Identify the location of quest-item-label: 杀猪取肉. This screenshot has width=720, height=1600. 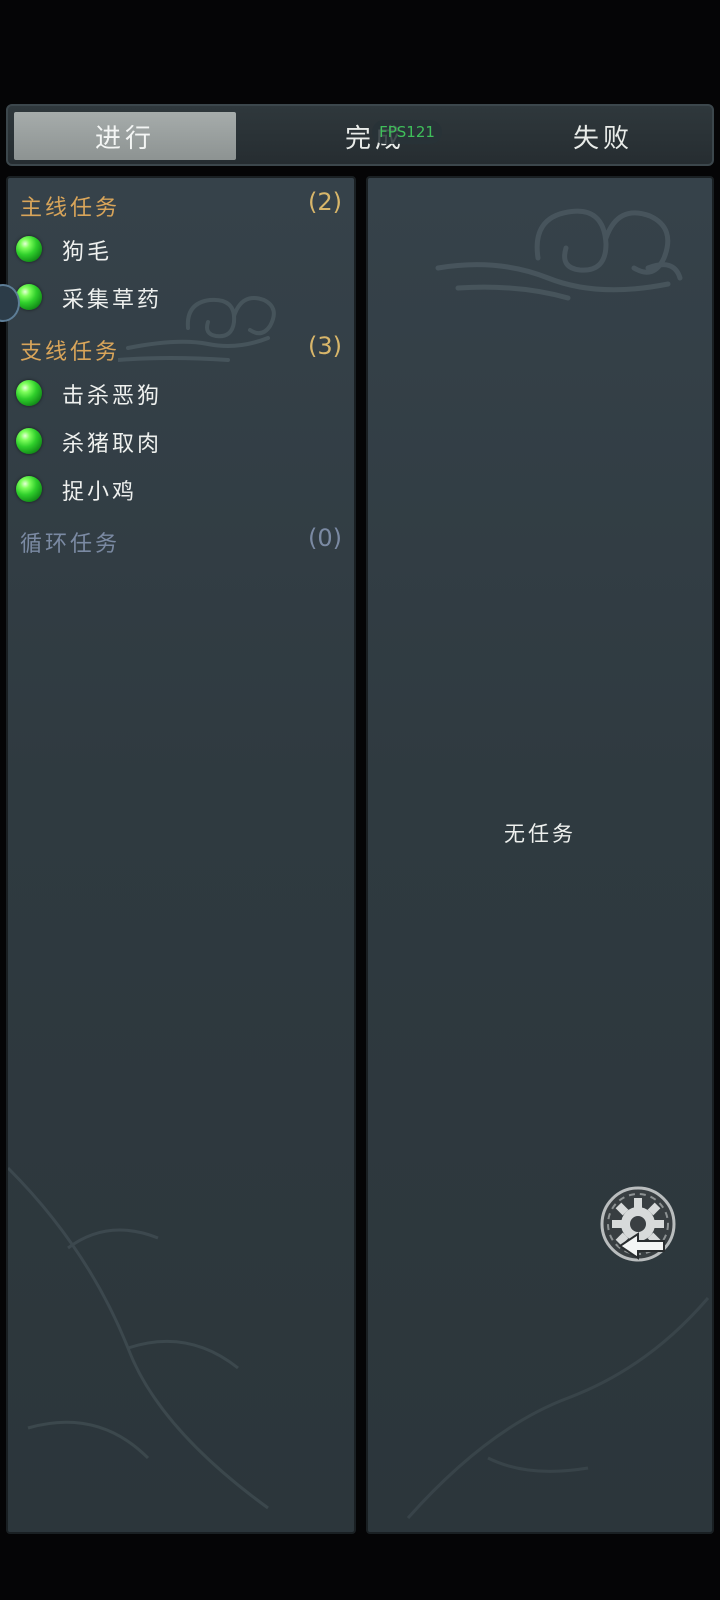
(112, 444).